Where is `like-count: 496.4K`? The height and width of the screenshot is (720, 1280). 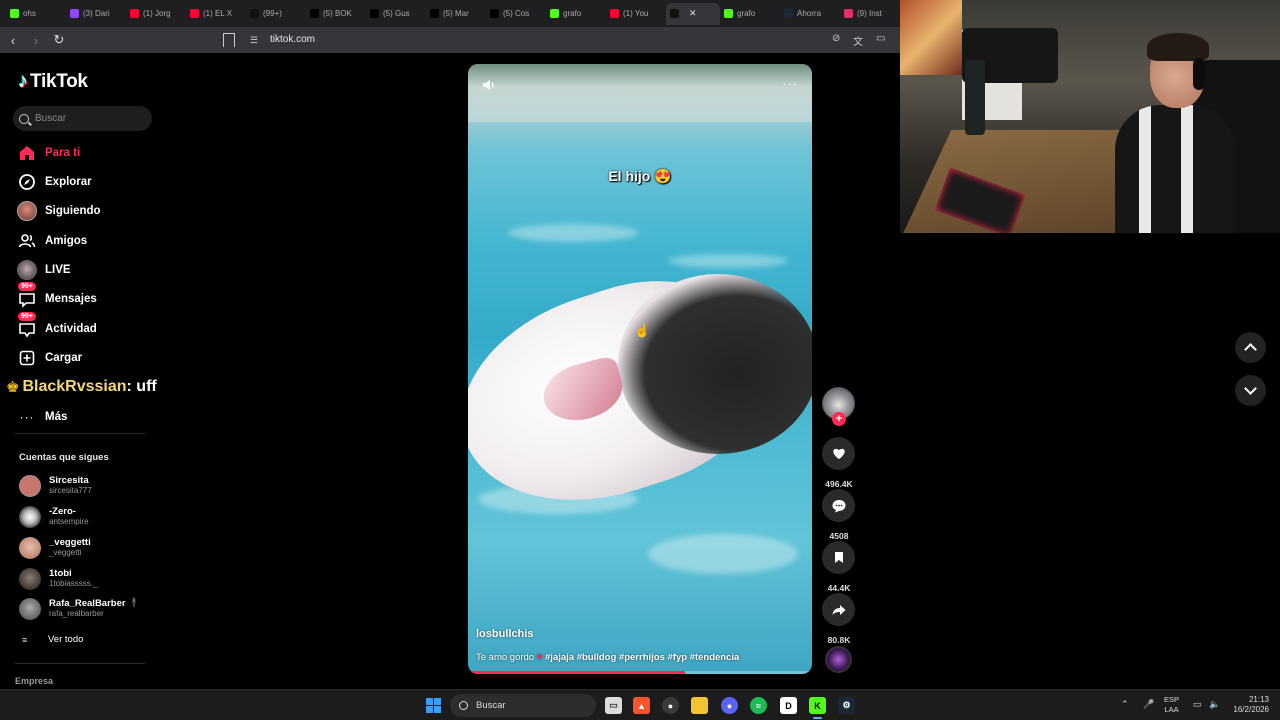 like-count: 496.4K is located at coordinates (839, 484).